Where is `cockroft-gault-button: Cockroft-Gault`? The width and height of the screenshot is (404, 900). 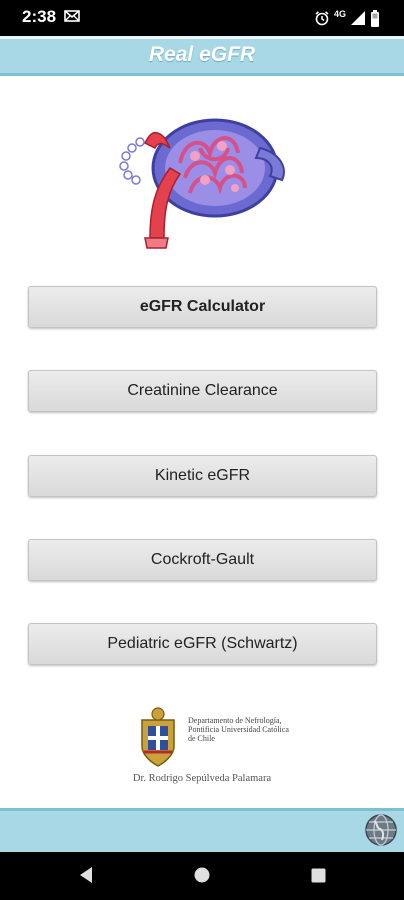
cockroft-gault-button: Cockroft-Gault is located at coordinates (202, 560).